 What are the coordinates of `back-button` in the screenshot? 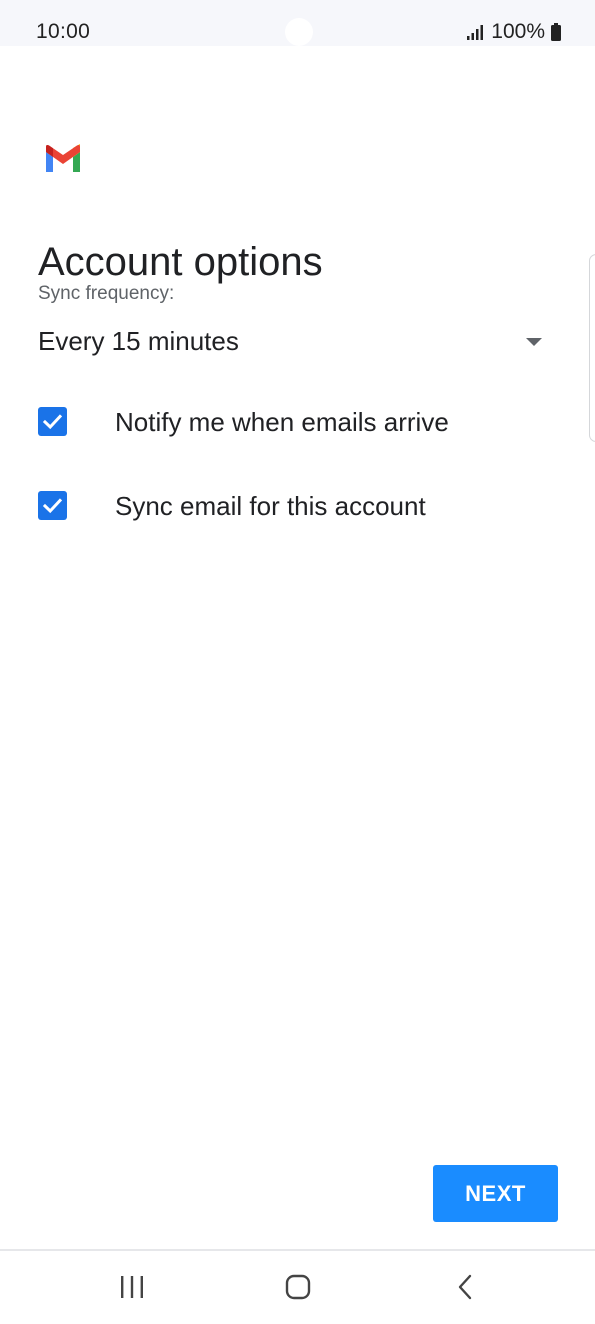 It's located at (465, 1287).